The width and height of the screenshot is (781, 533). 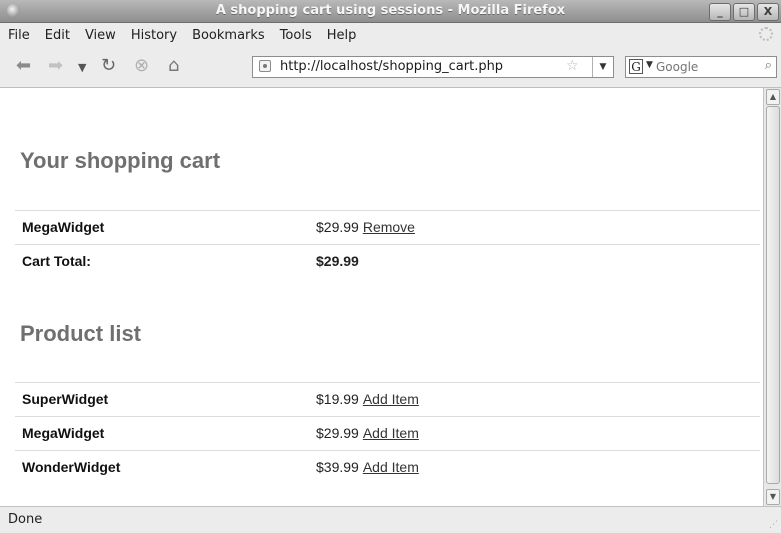 I want to click on back-arrow-icon: ⬅, so click(x=23, y=66).